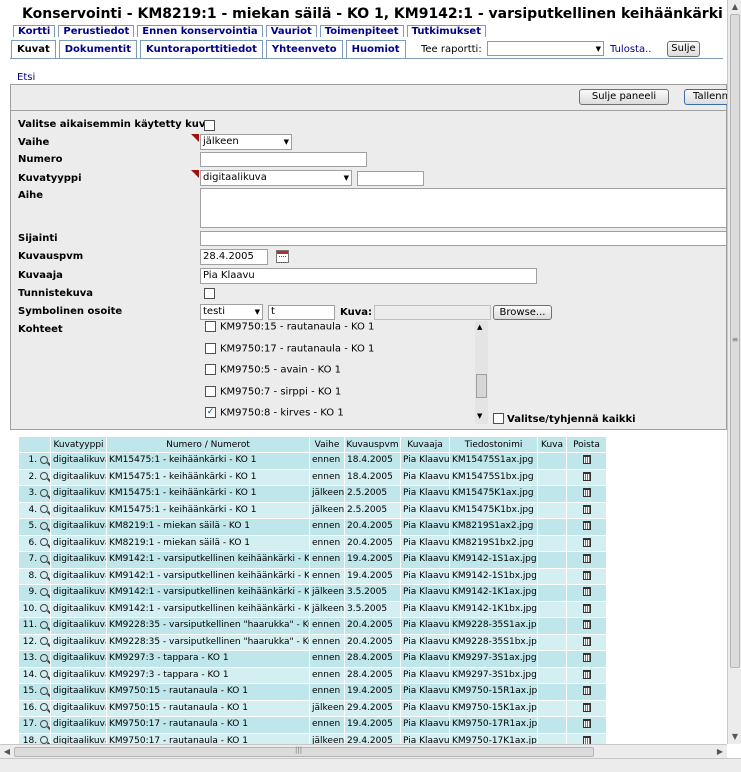 Image resolution: width=741 pixels, height=772 pixels. I want to click on target-item: ✓ KM9750:8 - kirves - KO 1, so click(274, 413).